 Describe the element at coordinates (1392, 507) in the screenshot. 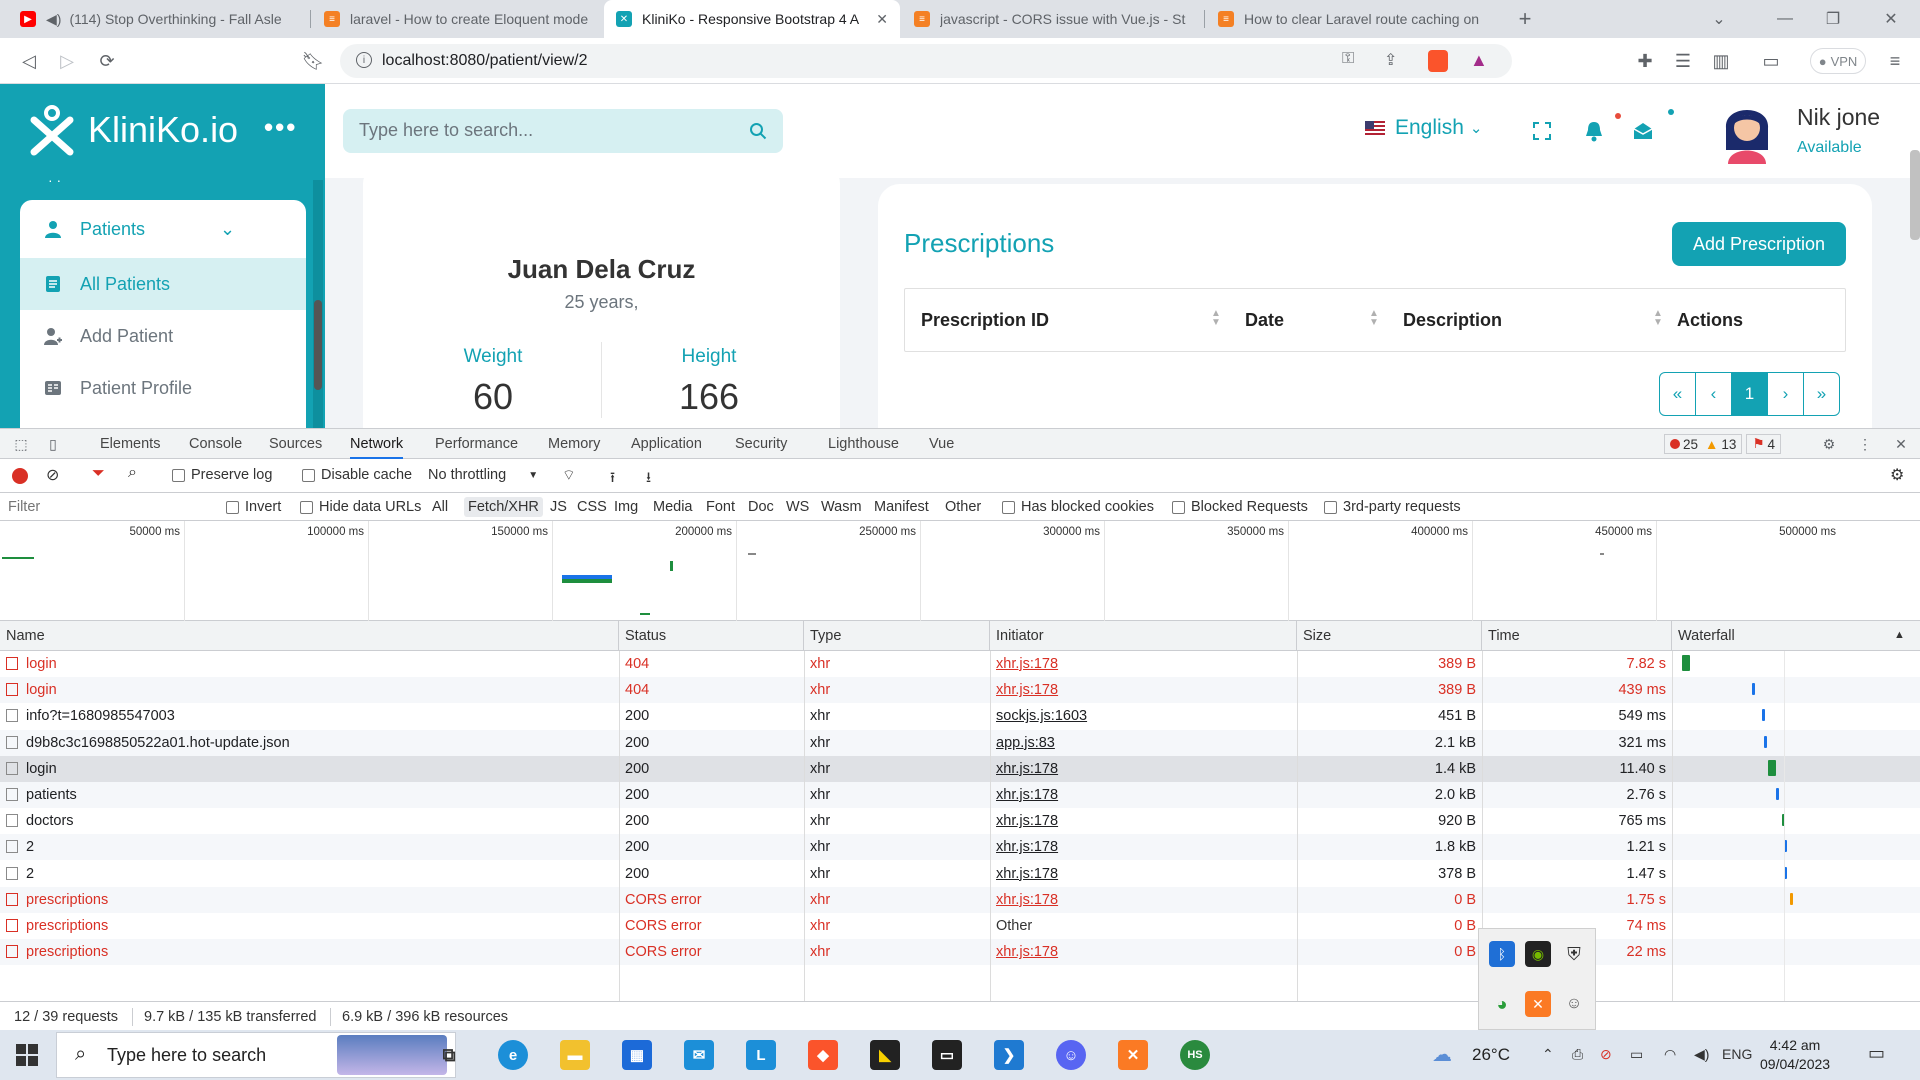

I see `third-party-requests-checkbox: 3rd-party requests` at that location.